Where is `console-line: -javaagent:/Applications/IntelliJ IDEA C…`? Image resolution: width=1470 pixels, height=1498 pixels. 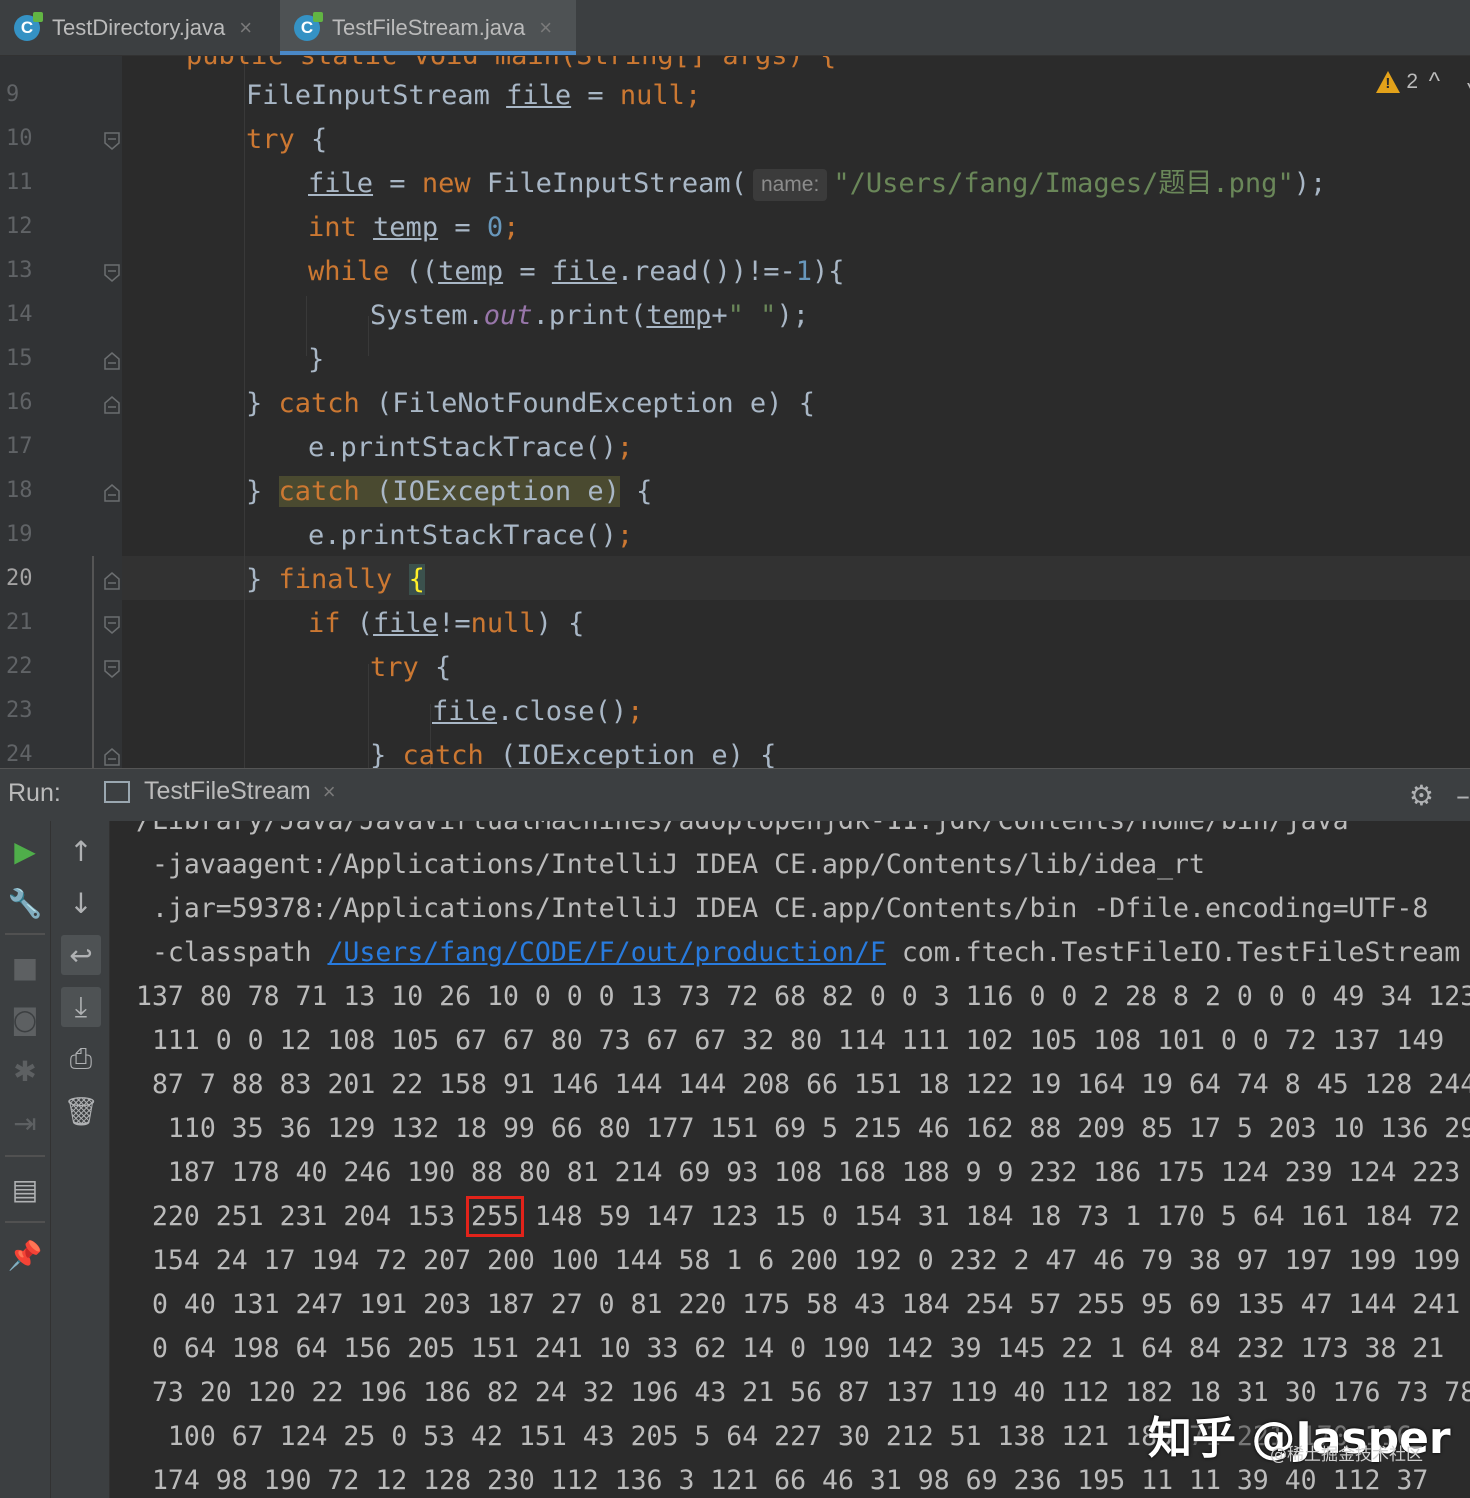
console-line: -javaagent:/Applications/IntelliJ IDEA C… is located at coordinates (670, 864).